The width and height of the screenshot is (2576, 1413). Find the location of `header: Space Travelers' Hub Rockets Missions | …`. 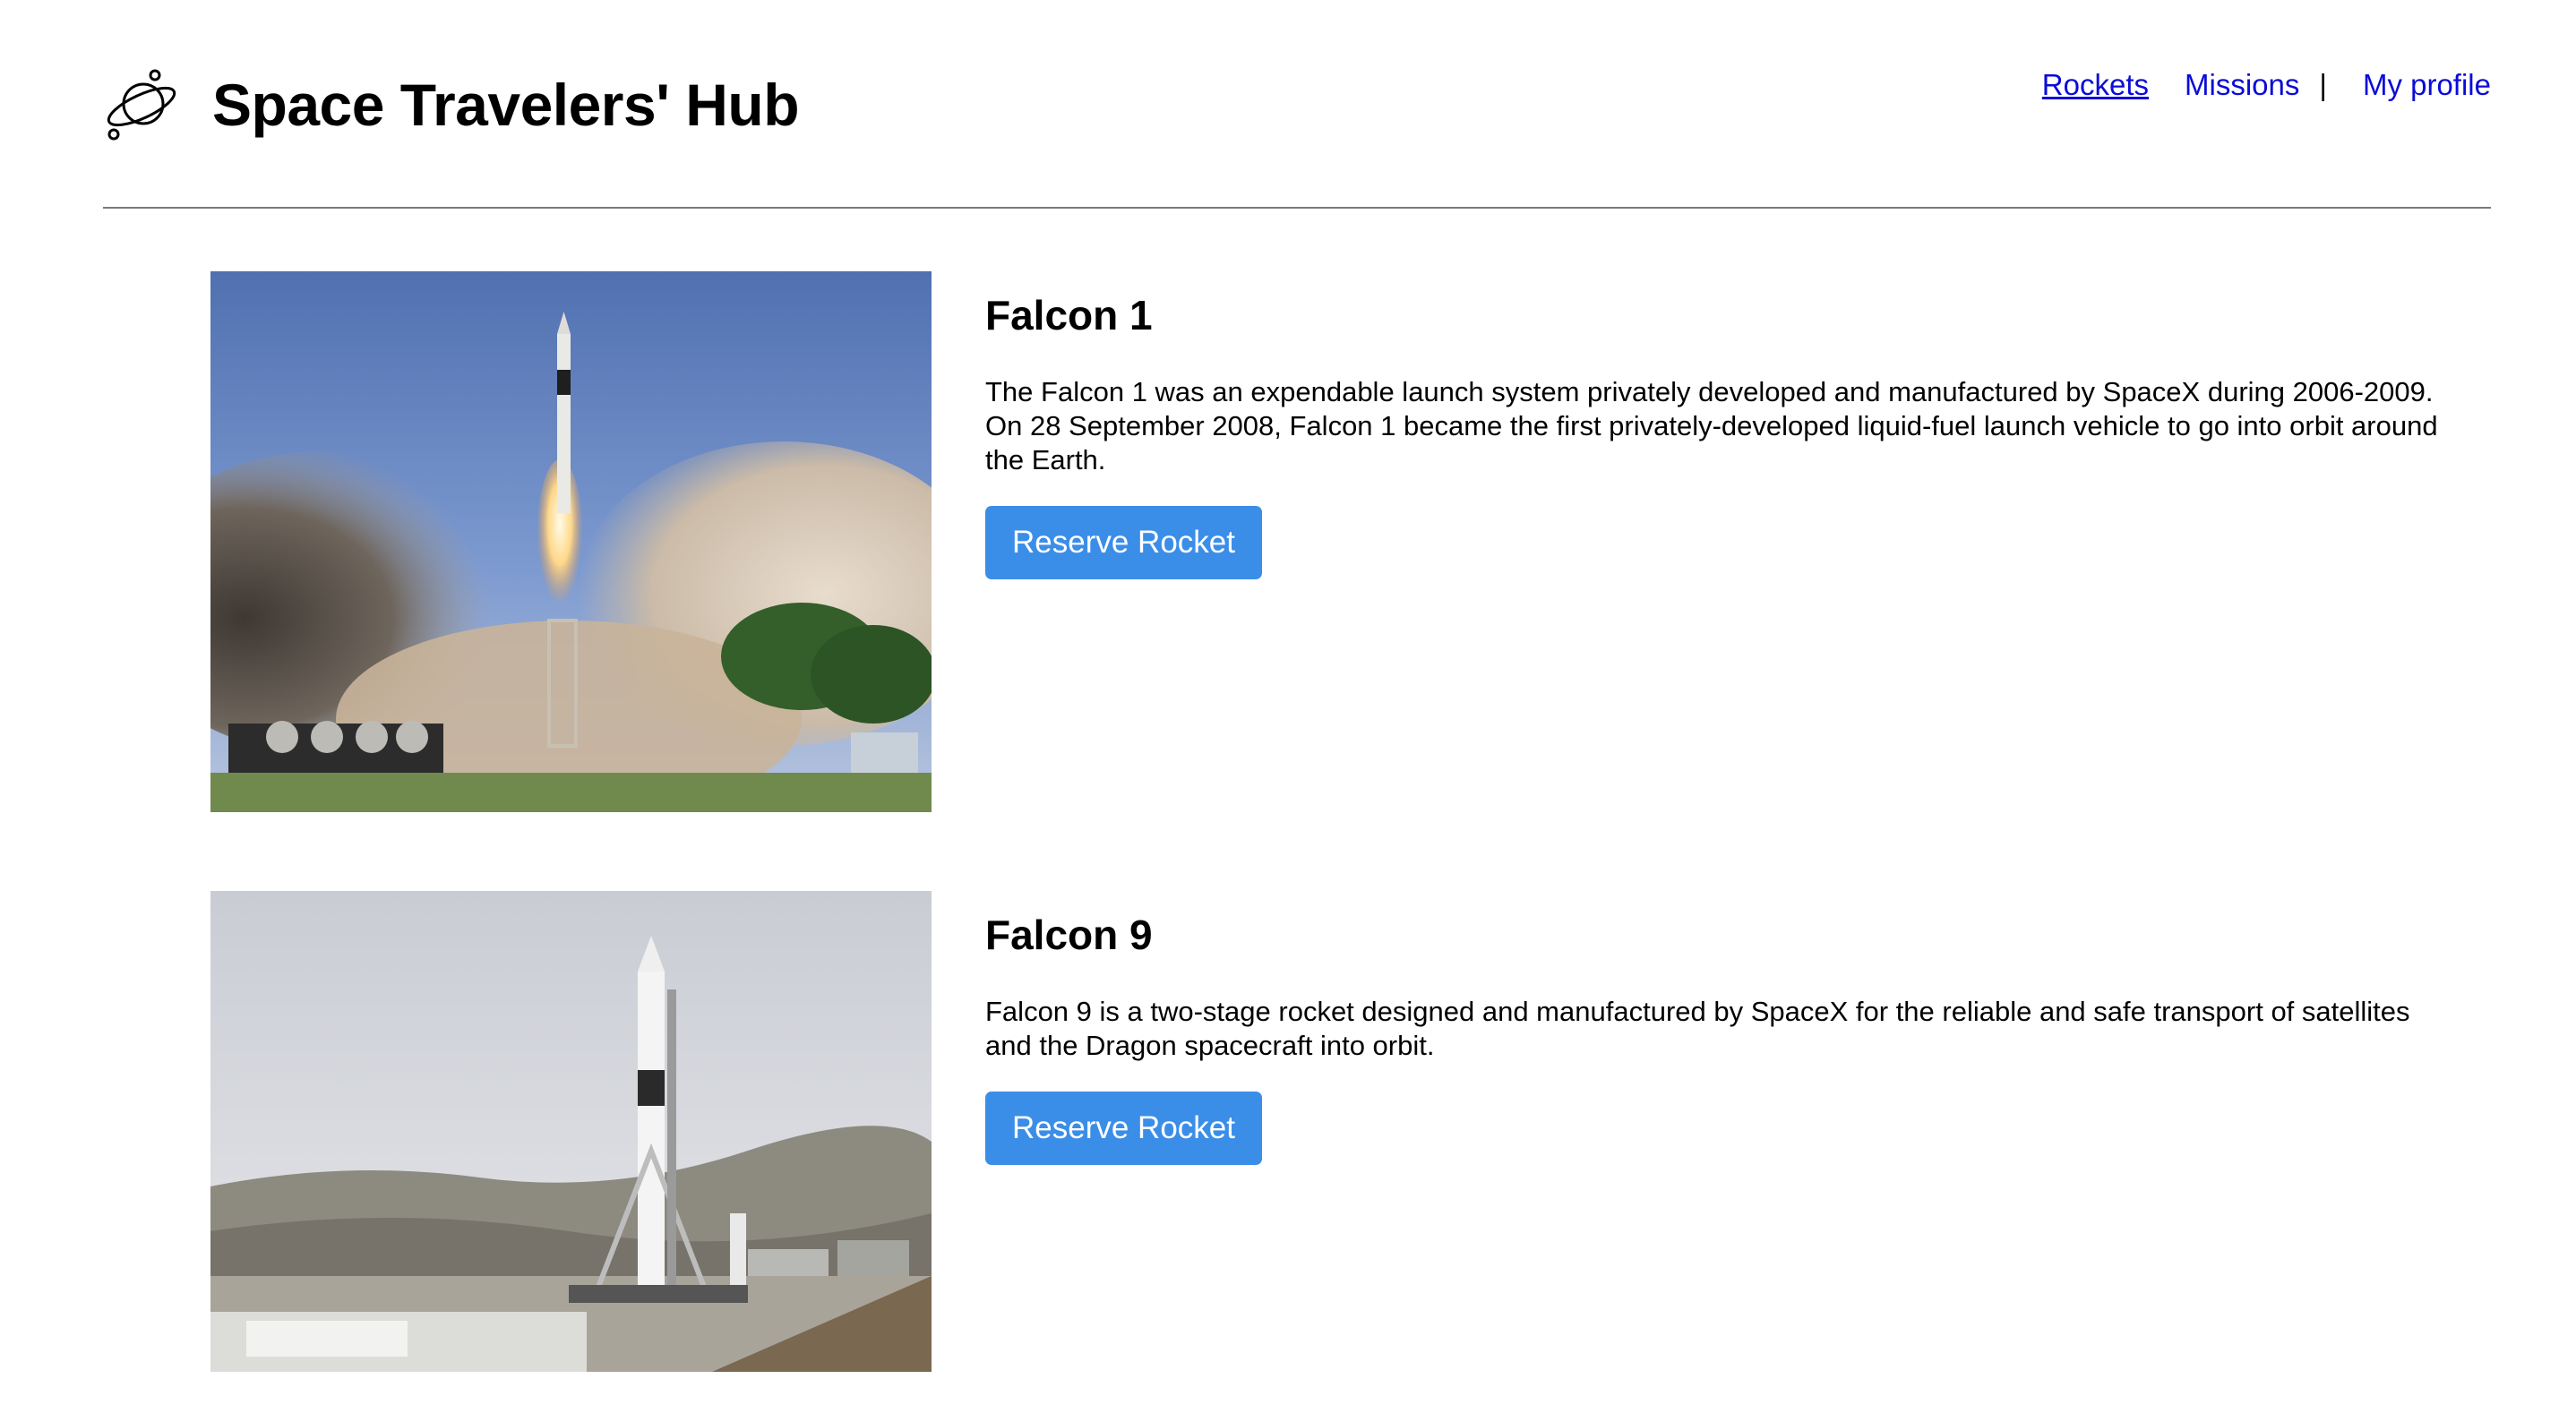

header: Space Travelers' Hub Rockets Missions | … is located at coordinates (1297, 105).